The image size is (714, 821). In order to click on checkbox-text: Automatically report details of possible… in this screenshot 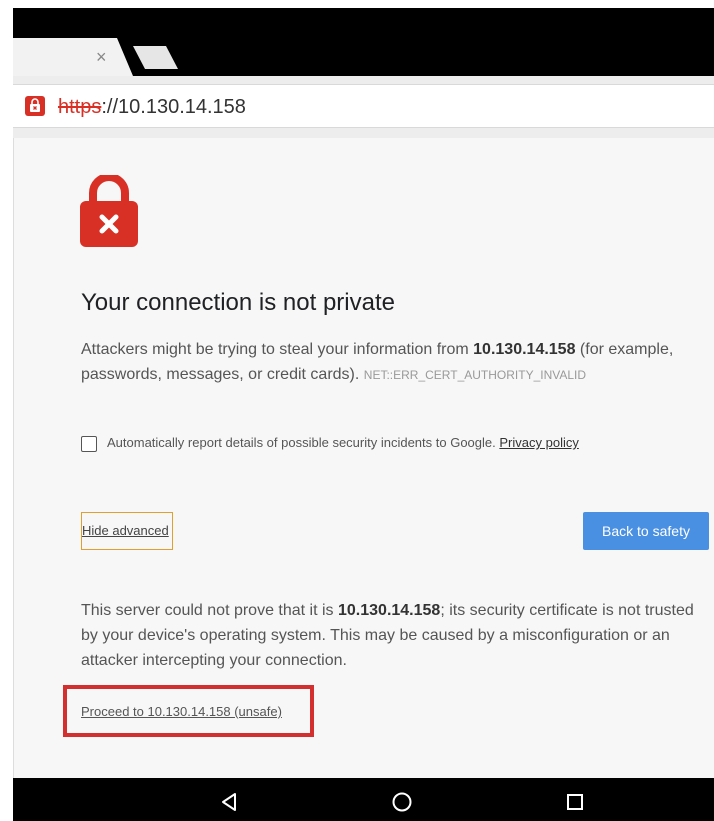, I will do `click(301, 442)`.